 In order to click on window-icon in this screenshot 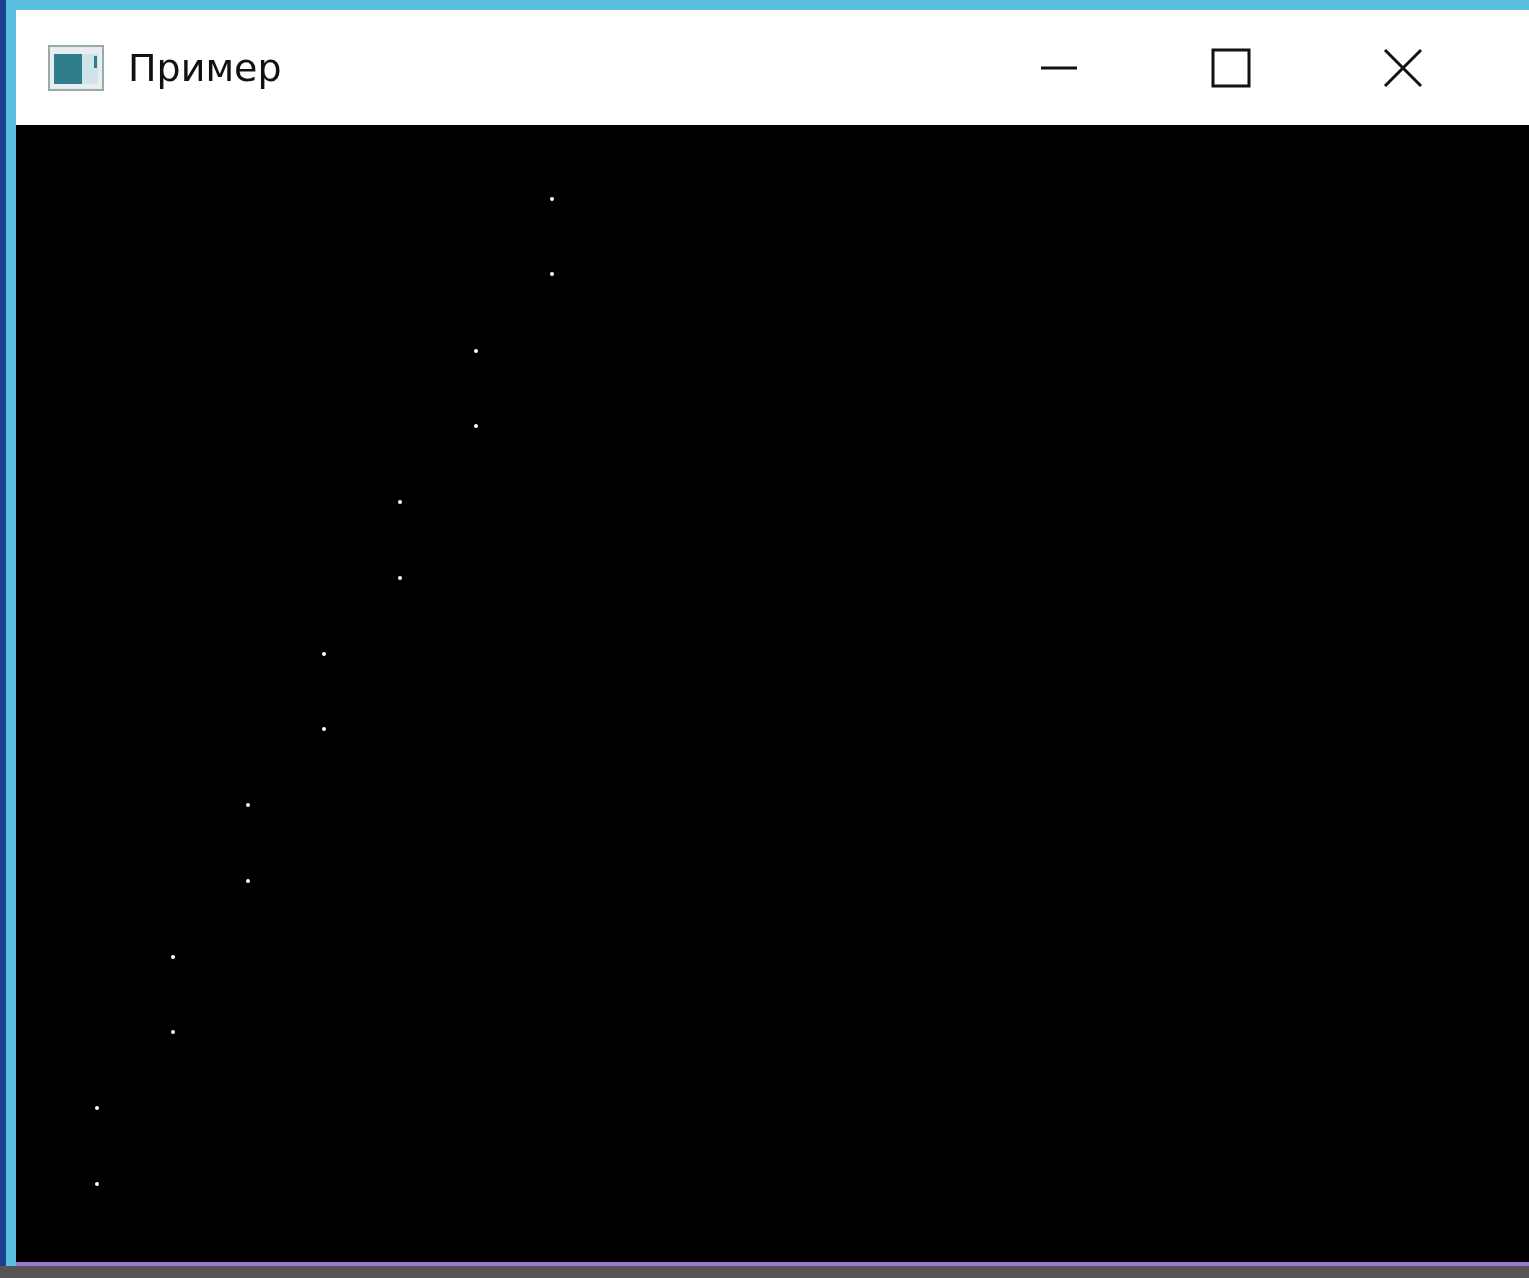, I will do `click(76, 67)`.